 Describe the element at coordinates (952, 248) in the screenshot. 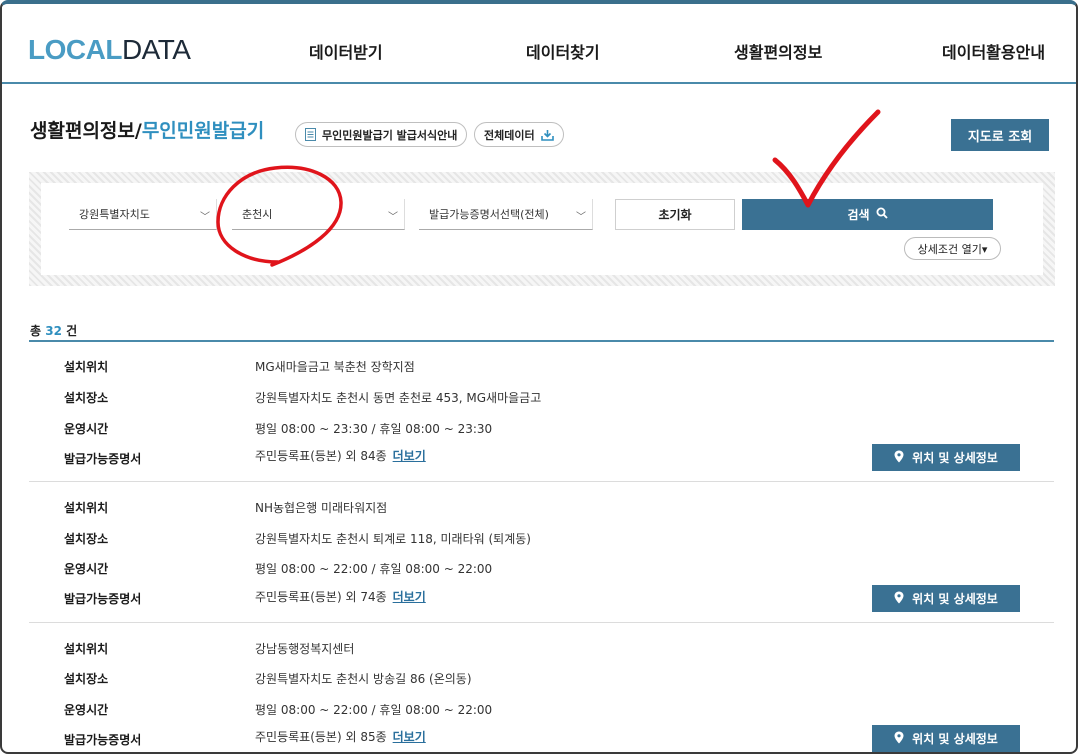

I see `detail-conditions-toggle: 상세조건 열기▾` at that location.